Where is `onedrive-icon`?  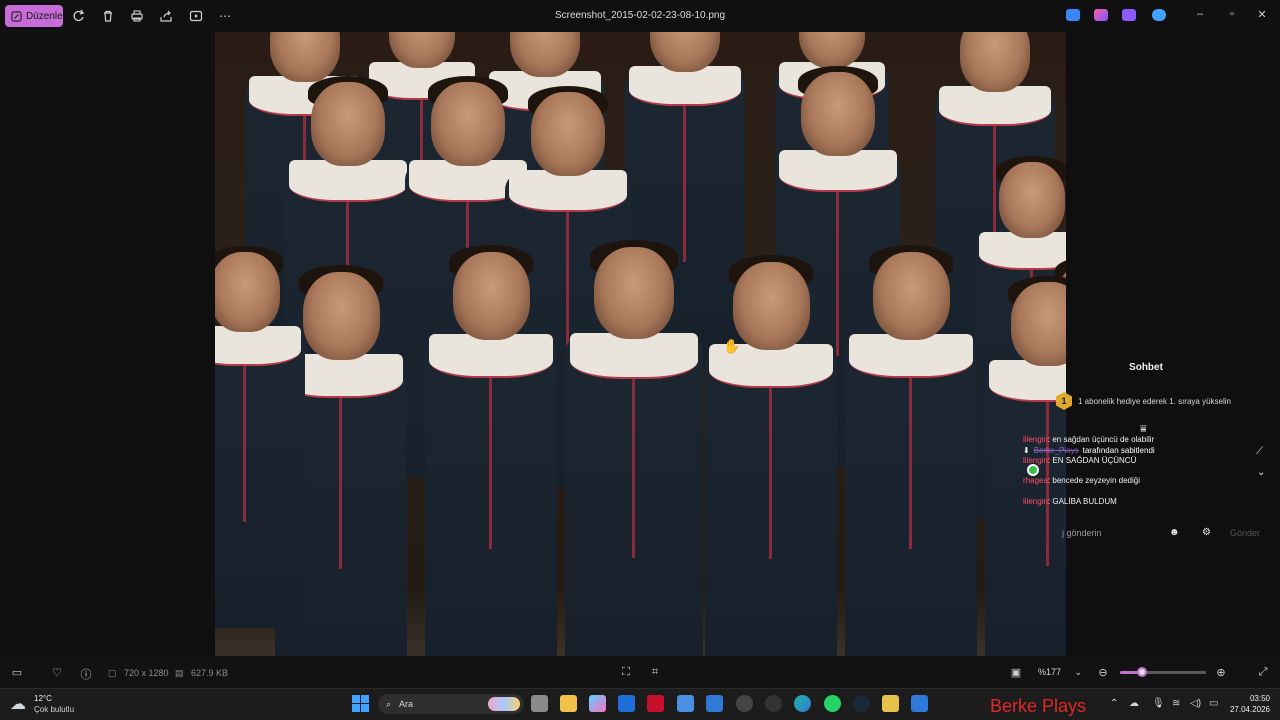
onedrive-icon is located at coordinates (1159, 15).